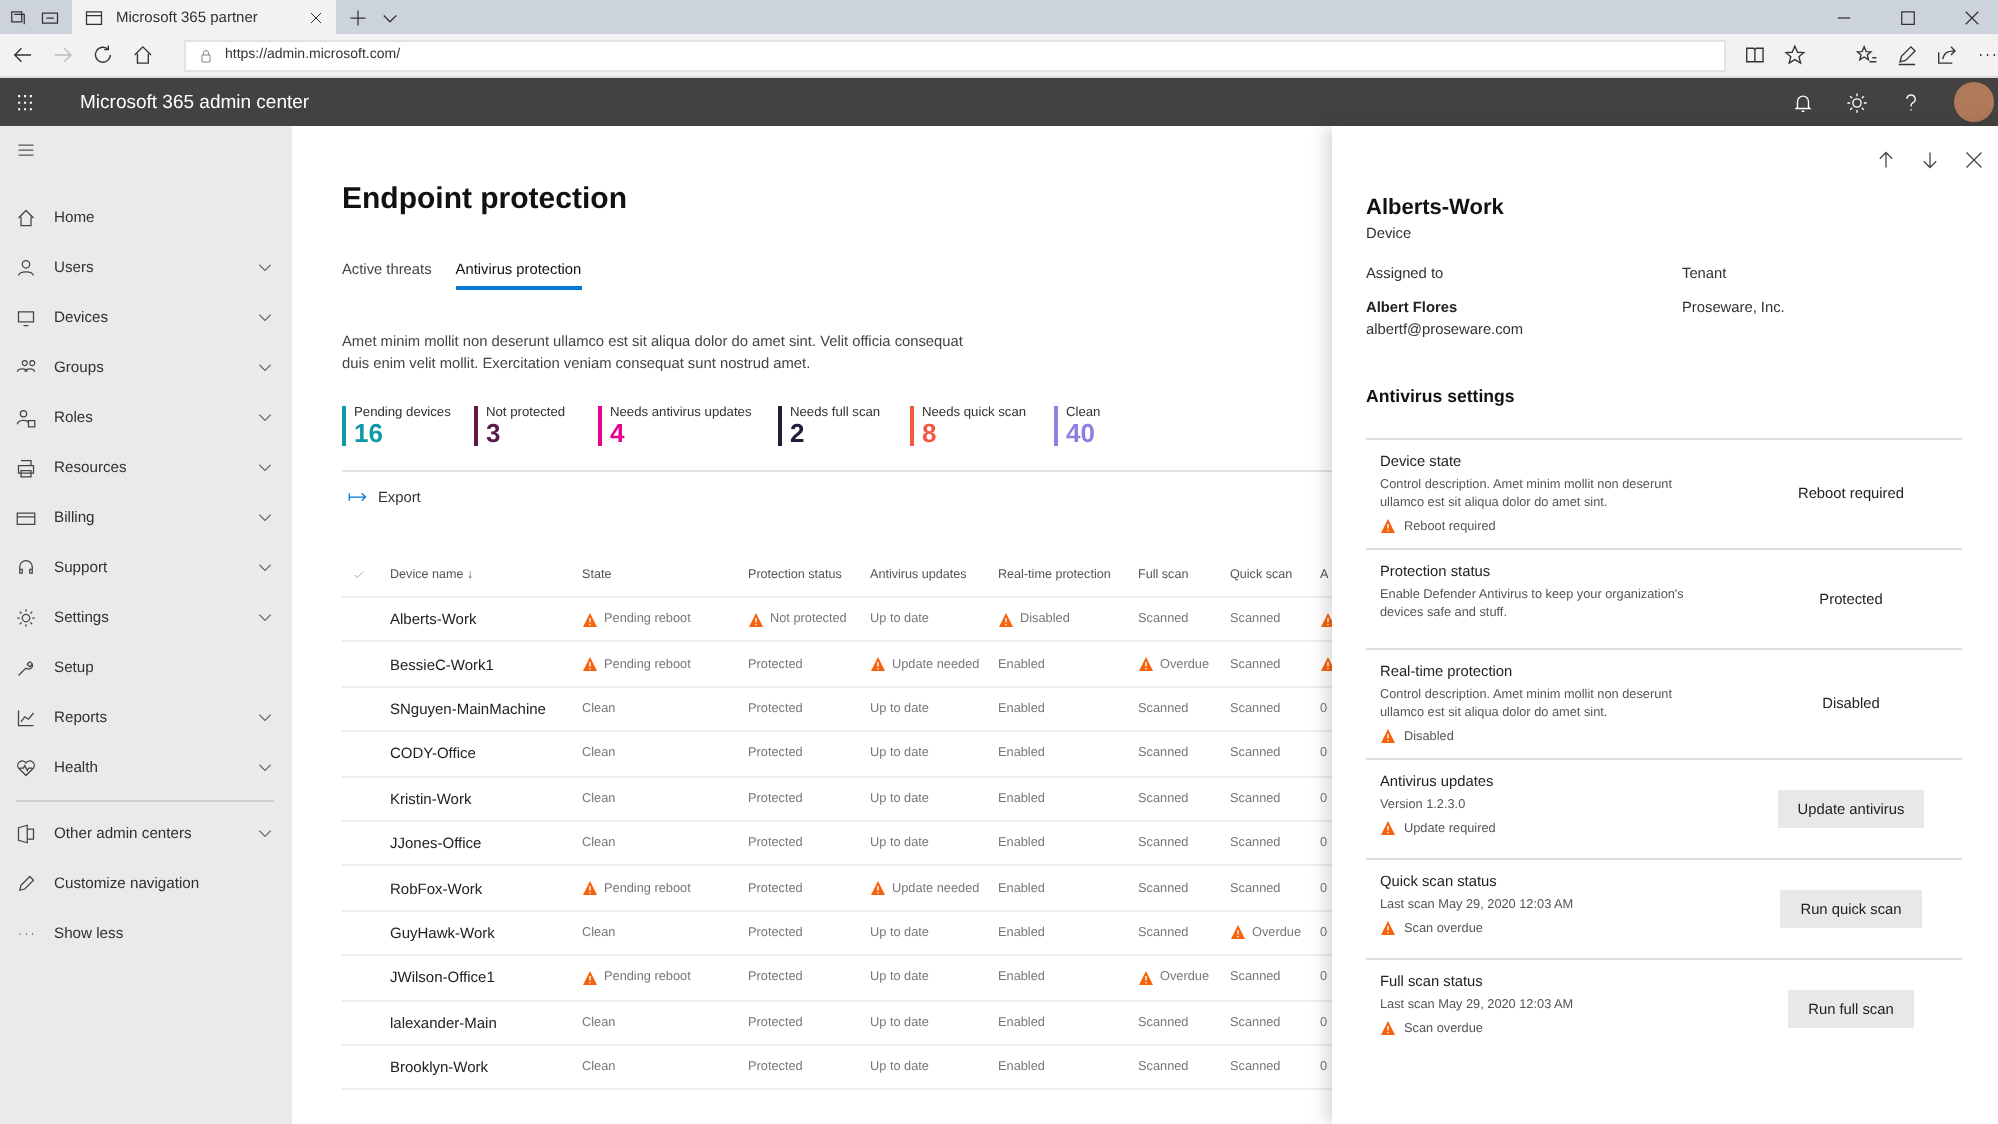 The width and height of the screenshot is (1998, 1124). What do you see at coordinates (23, 55) in the screenshot?
I see `back-icon` at bounding box center [23, 55].